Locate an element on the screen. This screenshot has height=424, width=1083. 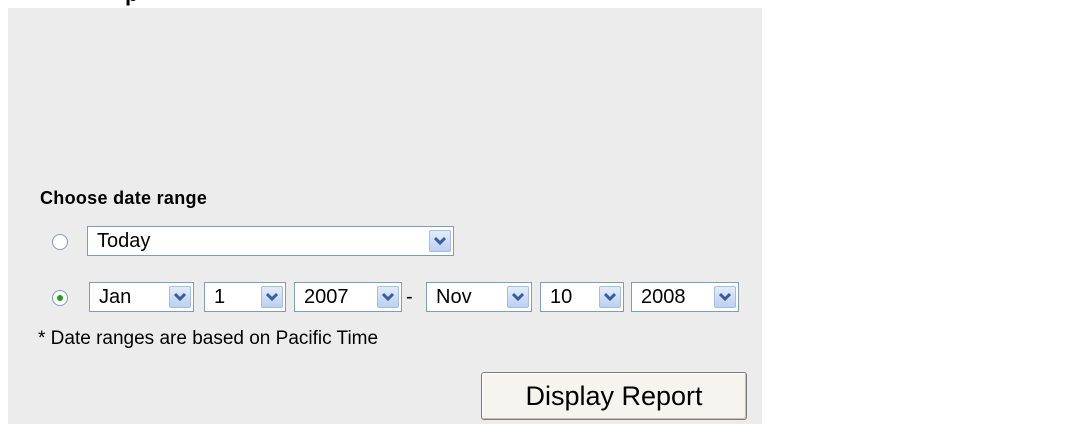
page-title-fragment: p is located at coordinates (138, 3).